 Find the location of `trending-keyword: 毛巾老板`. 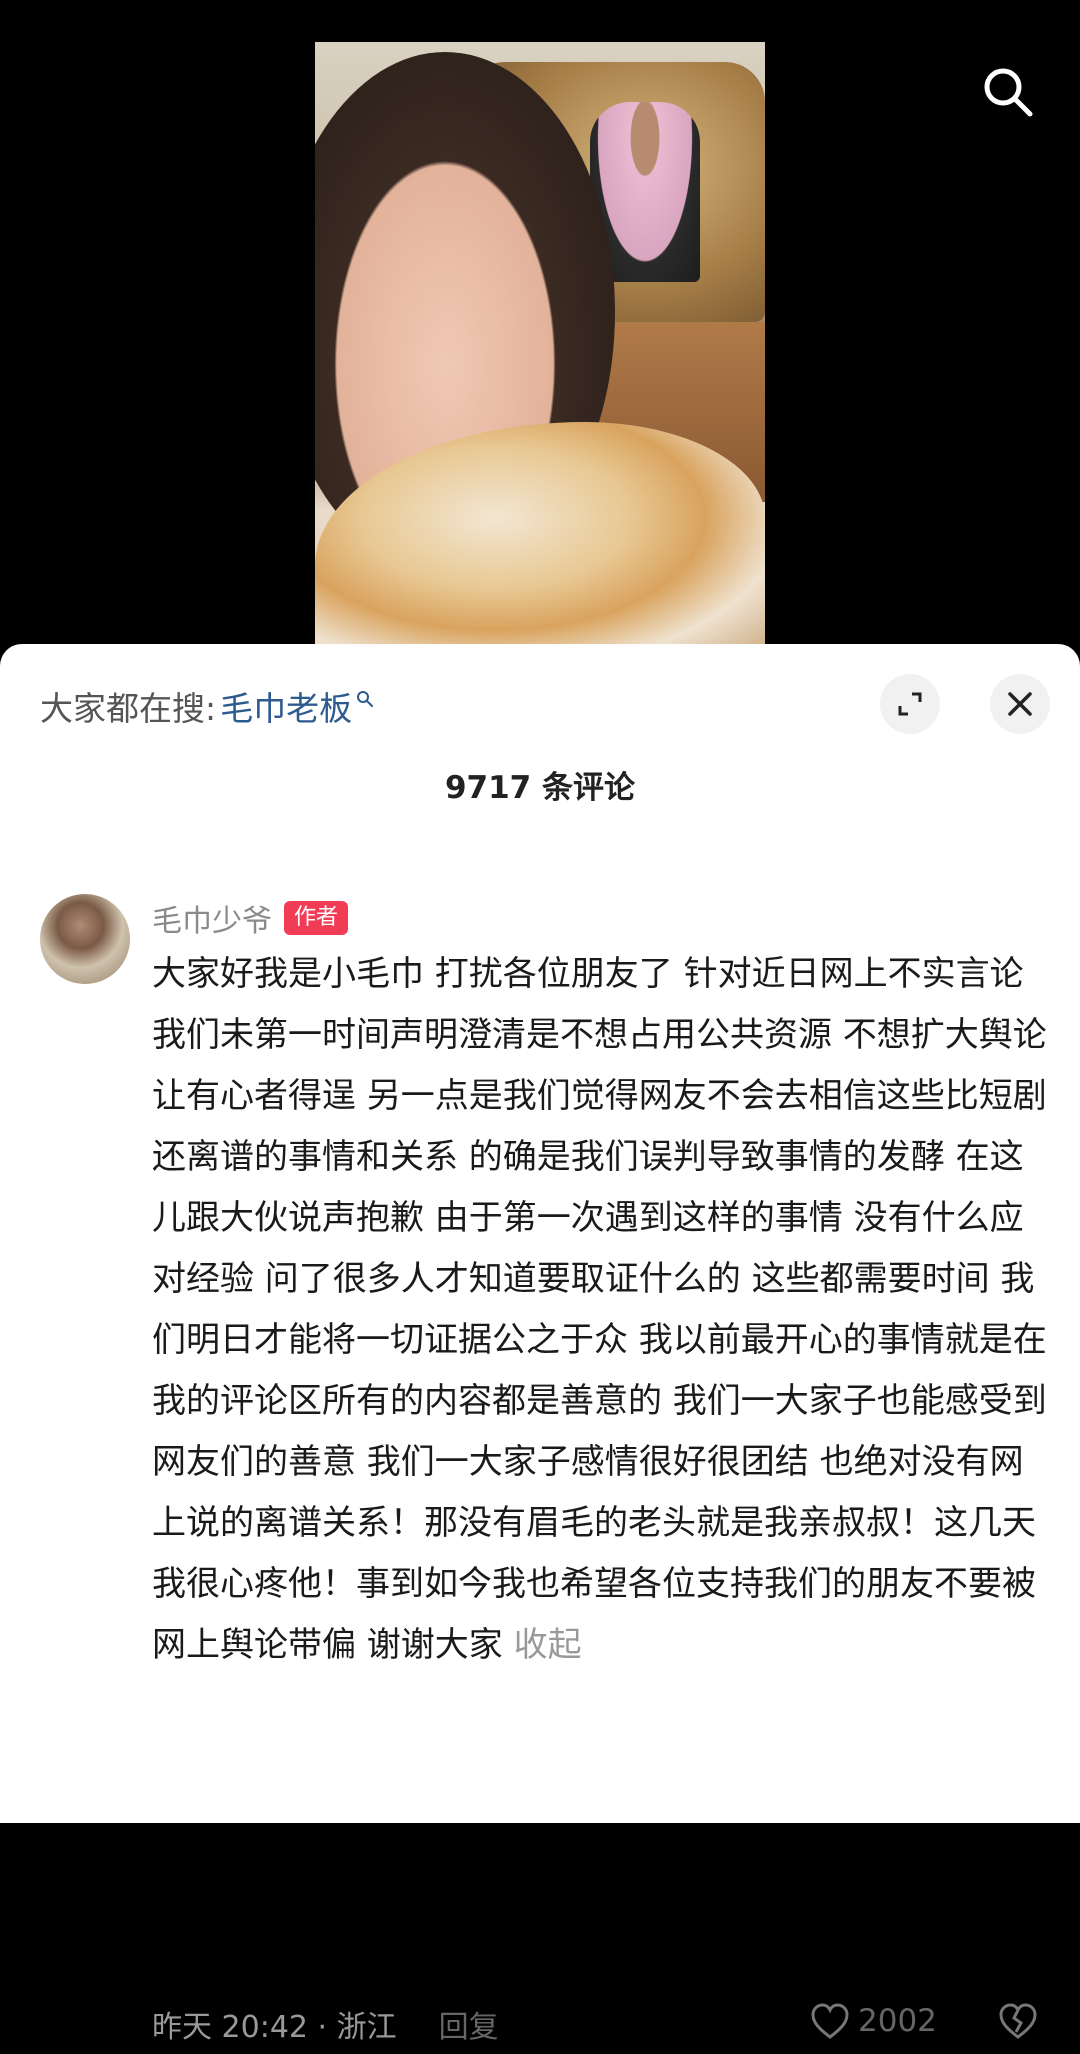

trending-keyword: 毛巾老板 is located at coordinates (286, 706).